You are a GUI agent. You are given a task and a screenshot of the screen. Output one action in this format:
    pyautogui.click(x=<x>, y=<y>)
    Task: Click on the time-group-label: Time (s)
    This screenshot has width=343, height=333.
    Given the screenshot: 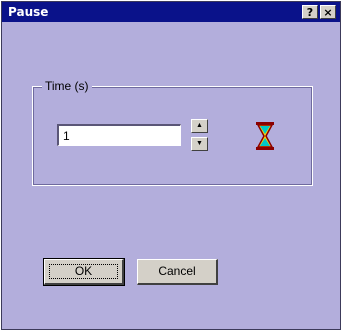 What is the action you would take?
    pyautogui.click(x=67, y=86)
    